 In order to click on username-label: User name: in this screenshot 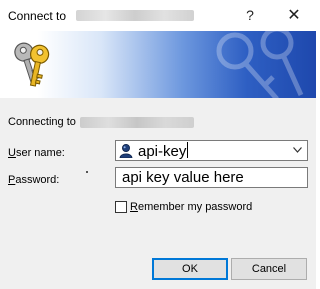, I will do `click(36, 153)`.